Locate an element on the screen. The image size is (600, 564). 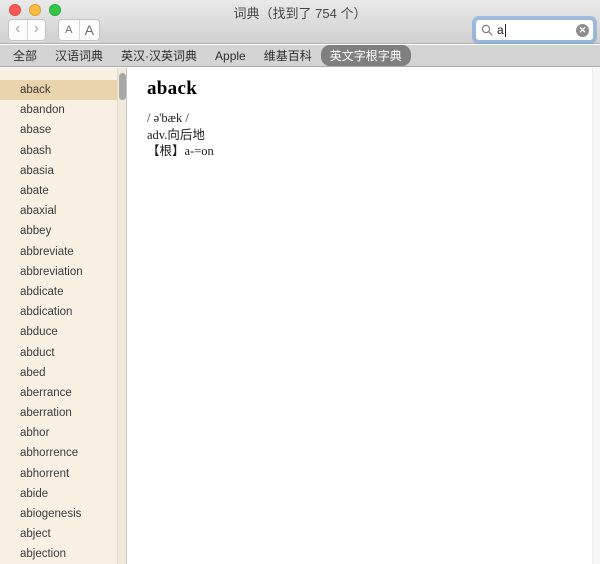
sidebar-scrollbar-thumb is located at coordinates (122, 86).